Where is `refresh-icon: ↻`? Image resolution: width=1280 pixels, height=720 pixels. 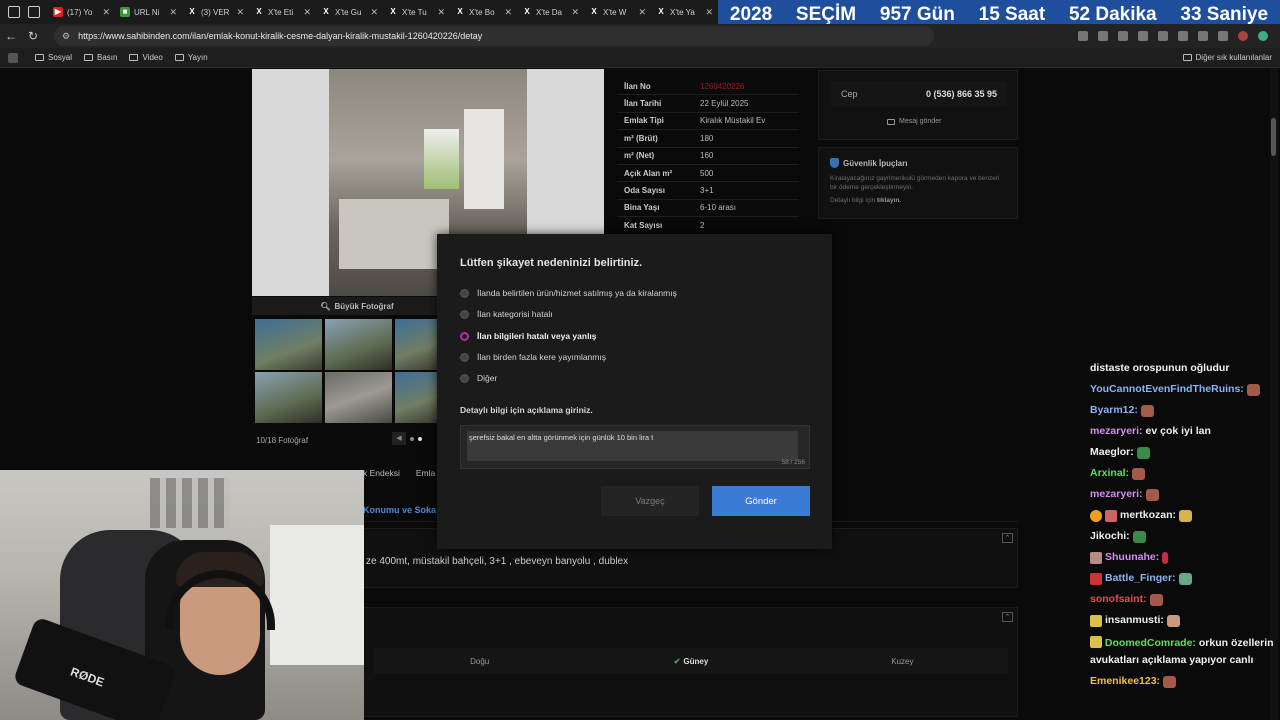
refresh-icon: ↻ is located at coordinates (33, 36).